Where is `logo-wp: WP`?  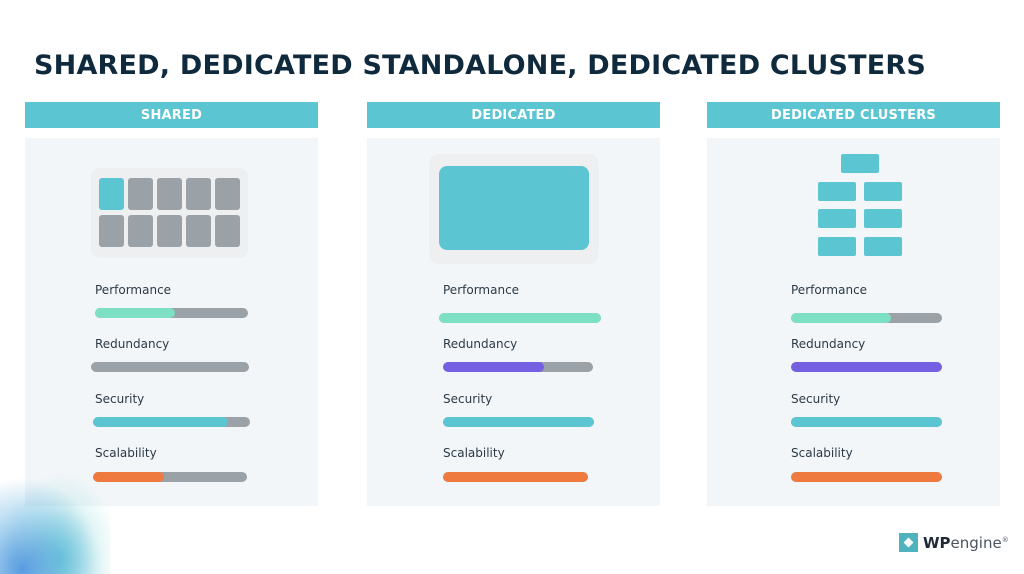
logo-wp: WP is located at coordinates (937, 542).